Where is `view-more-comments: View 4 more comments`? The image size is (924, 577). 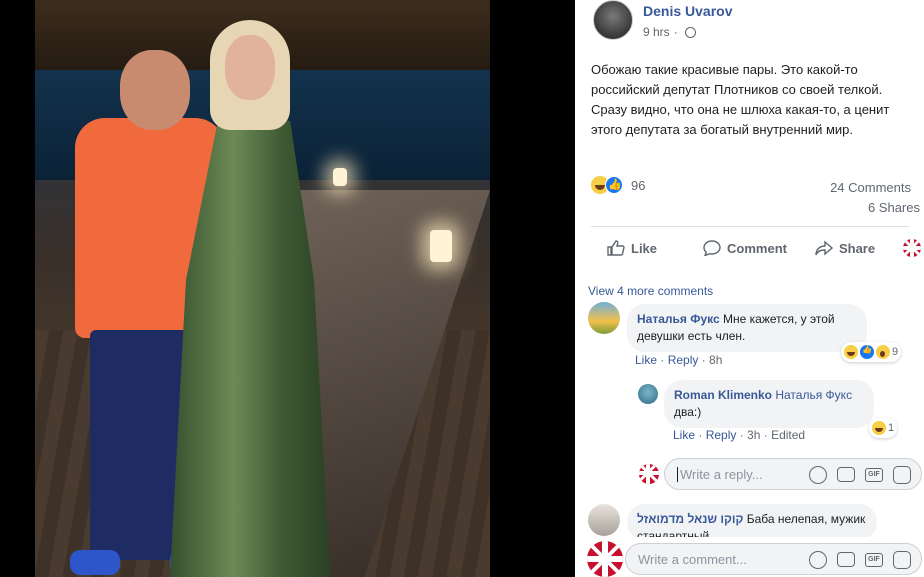 view-more-comments: View 4 more comments is located at coordinates (650, 291).